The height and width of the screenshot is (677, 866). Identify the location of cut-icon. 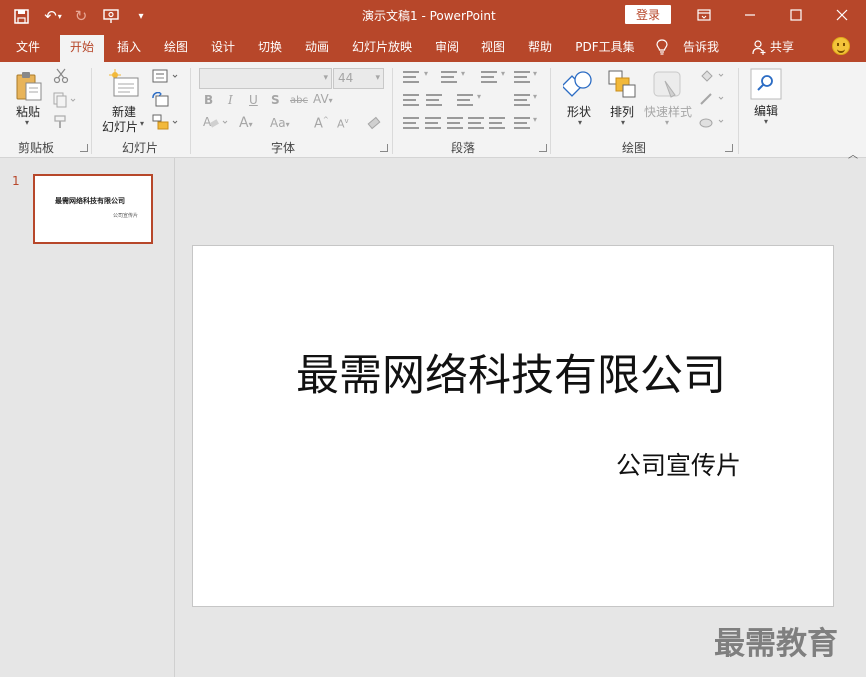
(61, 76).